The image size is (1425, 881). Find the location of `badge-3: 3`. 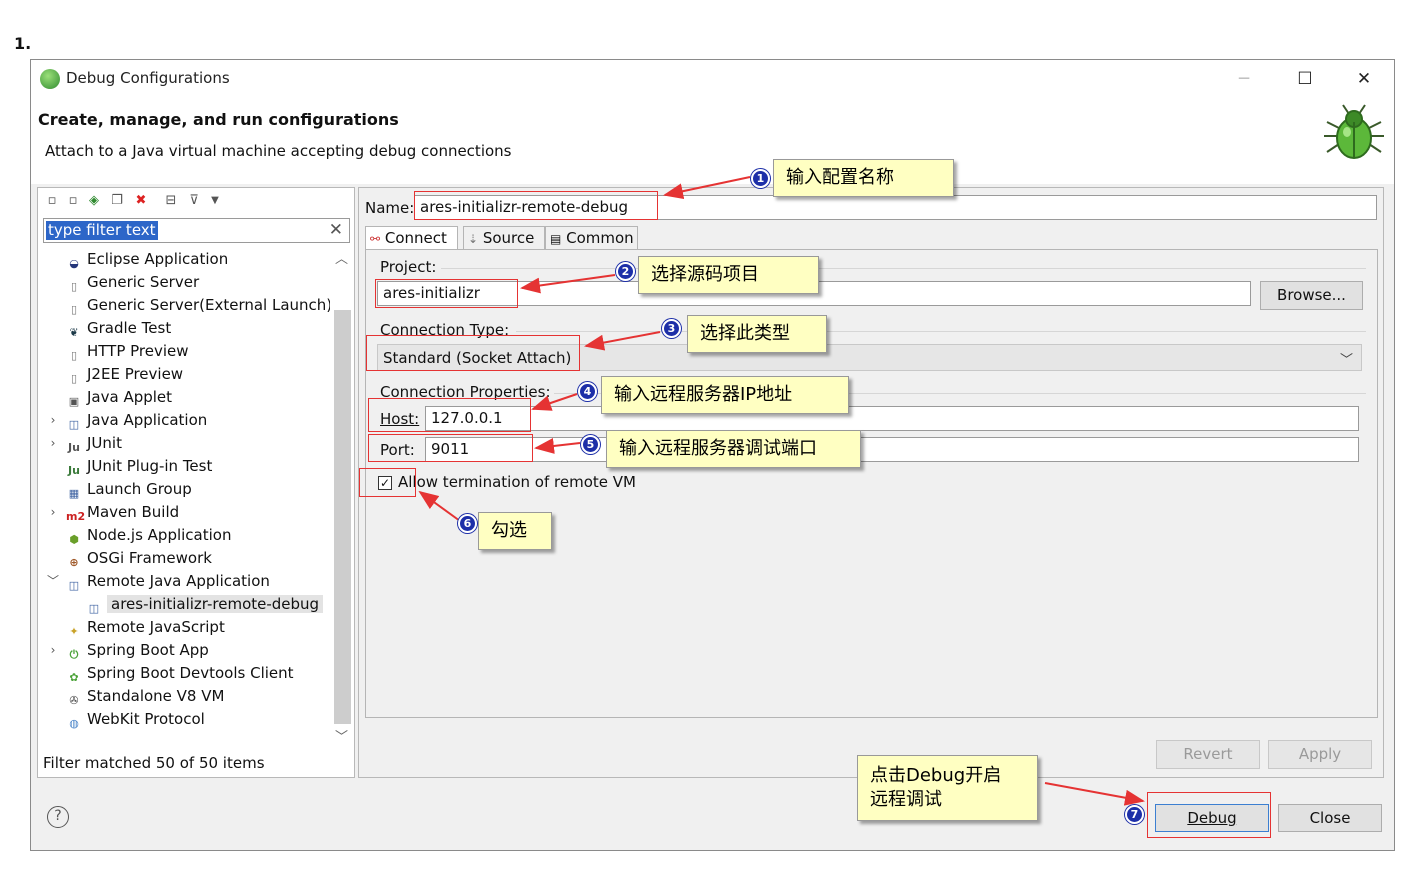

badge-3: 3 is located at coordinates (671, 328).